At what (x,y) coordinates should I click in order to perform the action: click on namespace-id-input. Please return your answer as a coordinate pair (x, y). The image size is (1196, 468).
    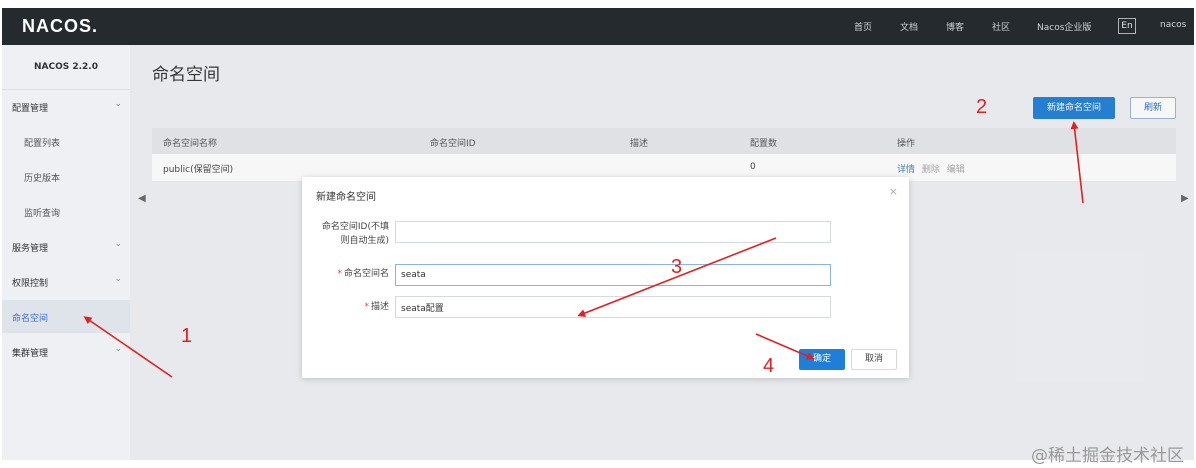
    Looking at the image, I should click on (613, 232).